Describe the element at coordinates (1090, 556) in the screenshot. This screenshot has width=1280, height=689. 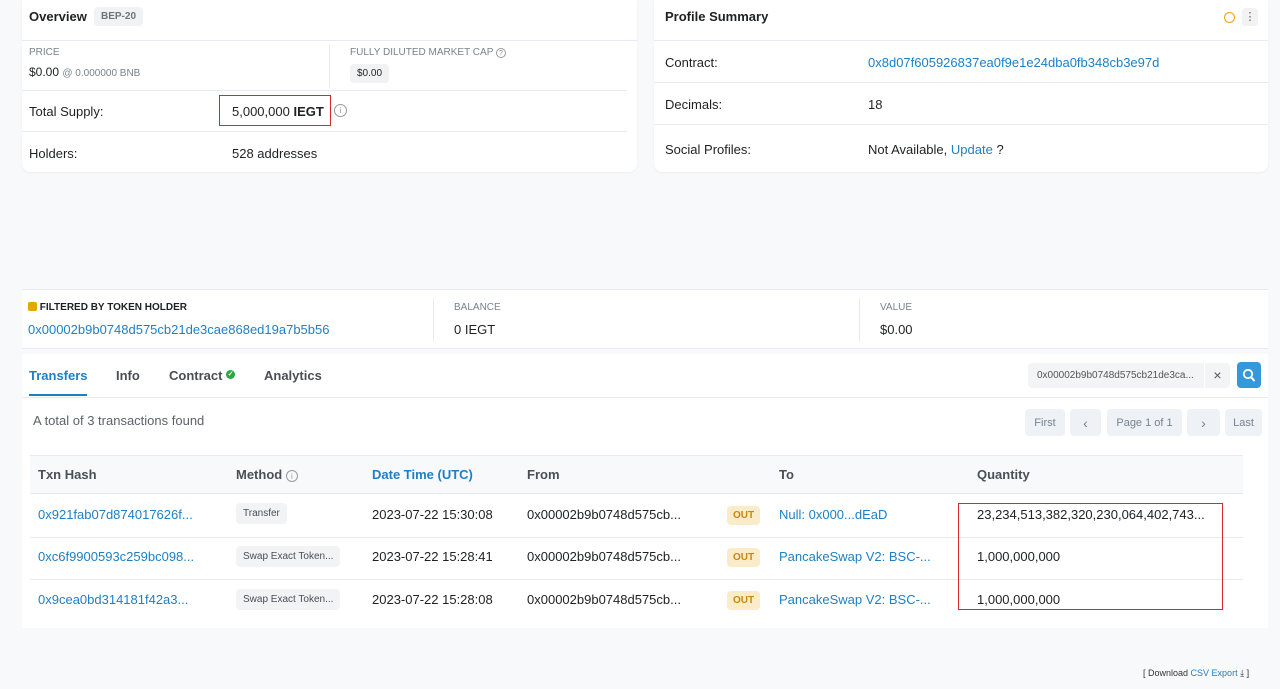
I see `quantity-highlight` at that location.